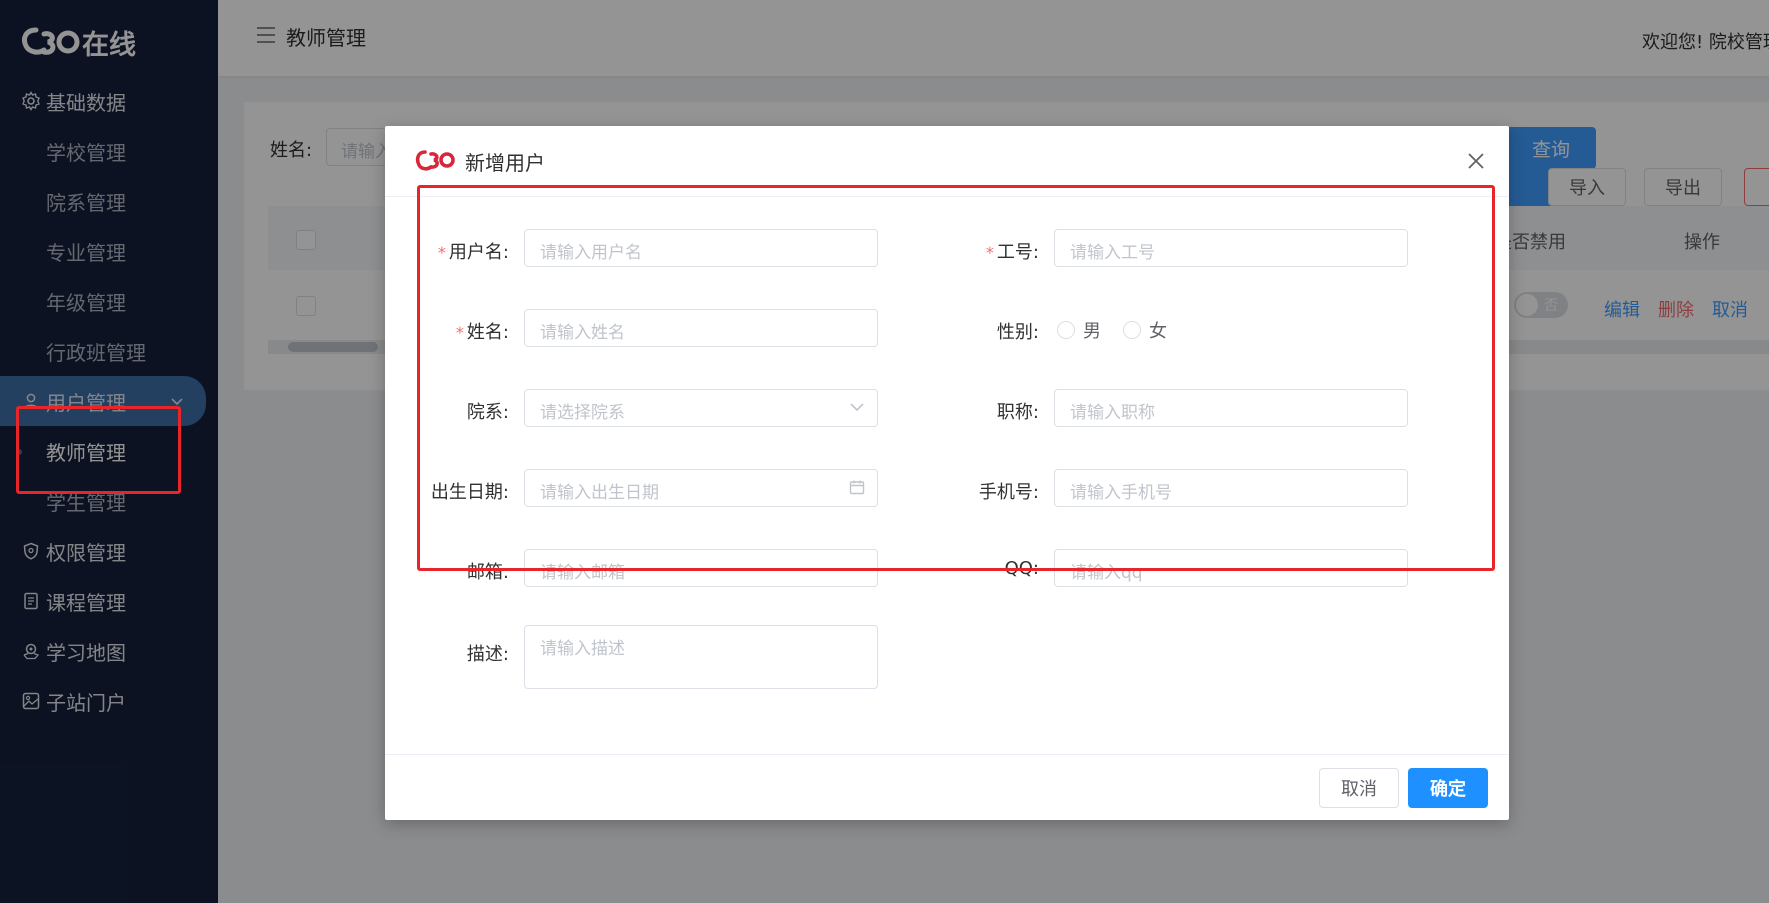 This screenshot has height=903, width=1769. I want to click on cancel-button: 取消, so click(1359, 788).